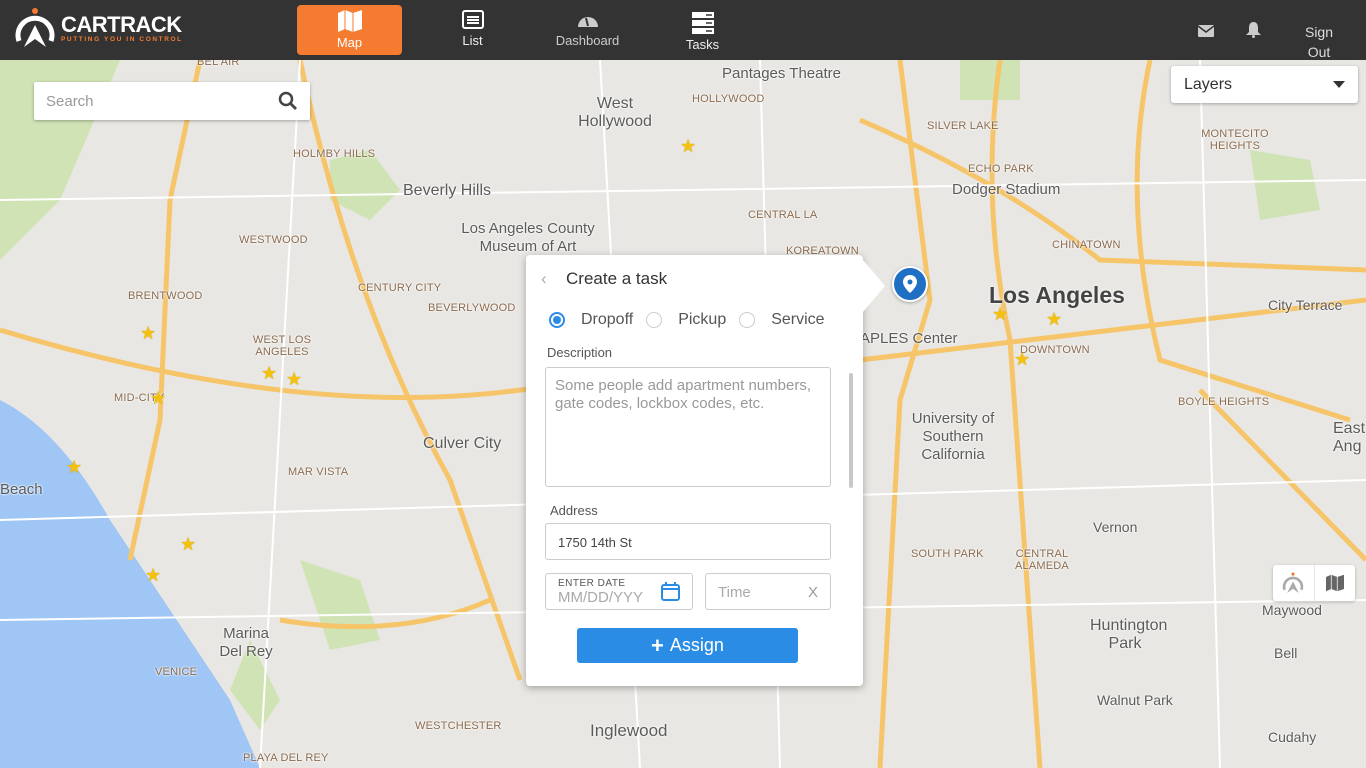 The width and height of the screenshot is (1366, 768). Describe the element at coordinates (246, 642) in the screenshot. I see `map-label: Marina Del Rey` at that location.